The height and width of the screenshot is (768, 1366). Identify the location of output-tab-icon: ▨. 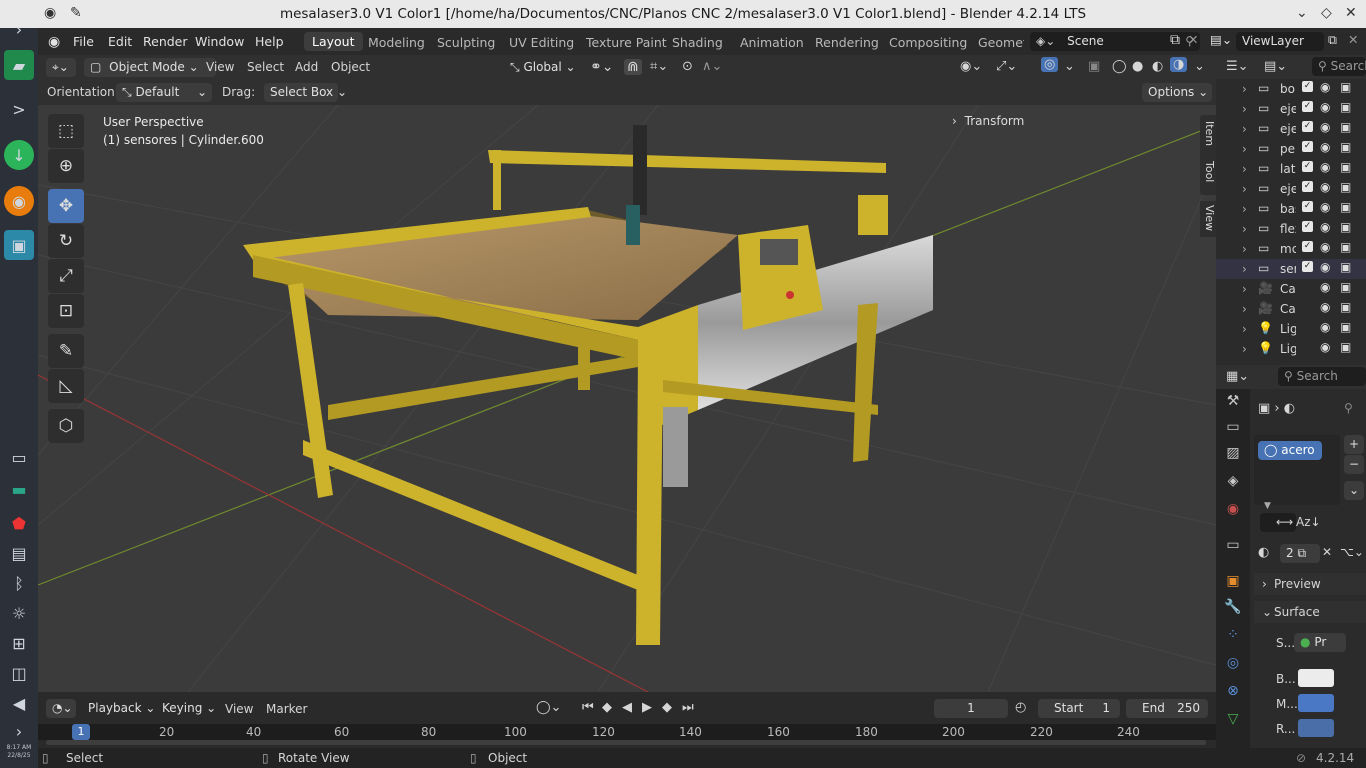
(1233, 455).